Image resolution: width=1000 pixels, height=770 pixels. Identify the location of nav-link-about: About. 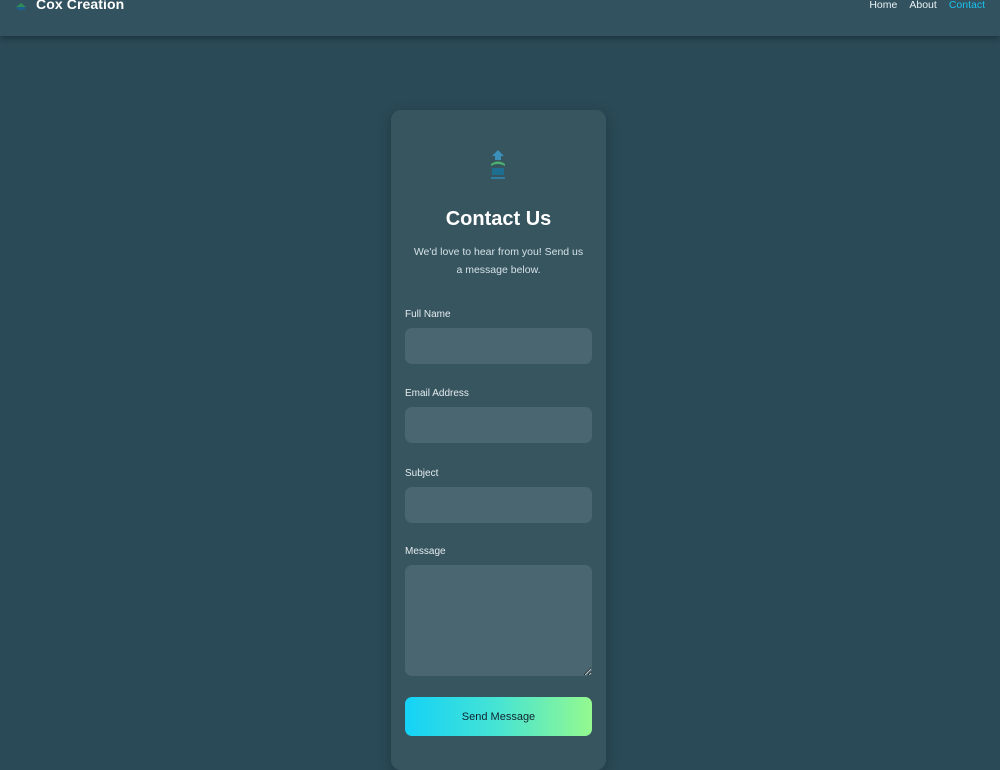
(922, 5).